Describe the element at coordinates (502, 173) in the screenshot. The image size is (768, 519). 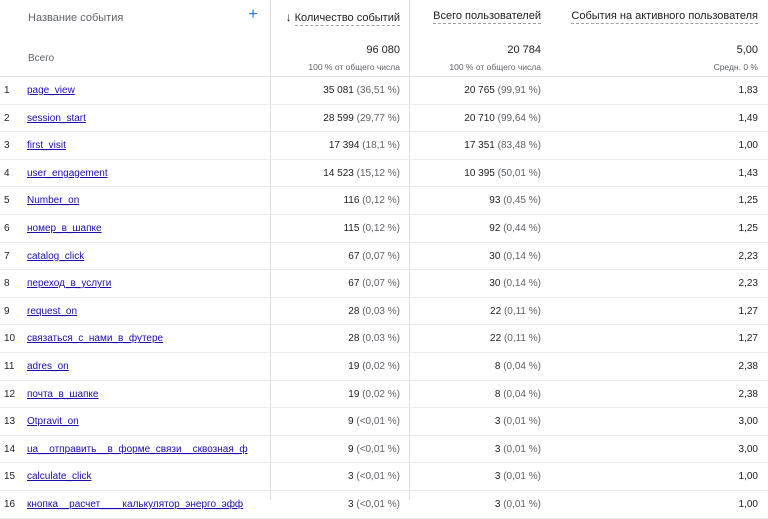
I see `users-count-cell: 10 395 (50,01 %)` at that location.